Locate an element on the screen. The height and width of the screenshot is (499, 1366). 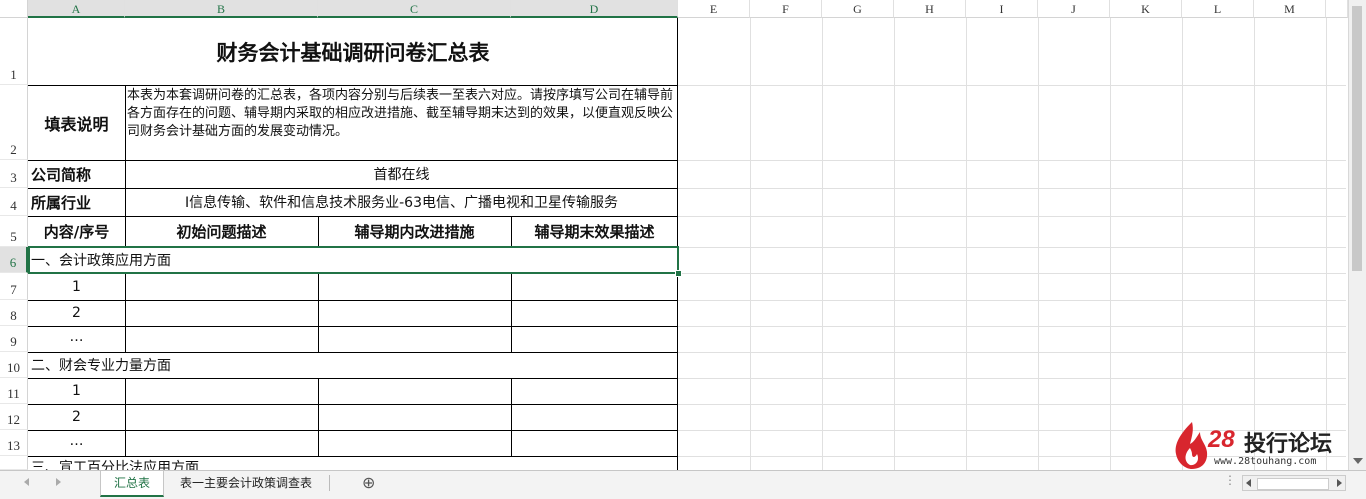
row-header-12: 12 is located at coordinates (14, 417).